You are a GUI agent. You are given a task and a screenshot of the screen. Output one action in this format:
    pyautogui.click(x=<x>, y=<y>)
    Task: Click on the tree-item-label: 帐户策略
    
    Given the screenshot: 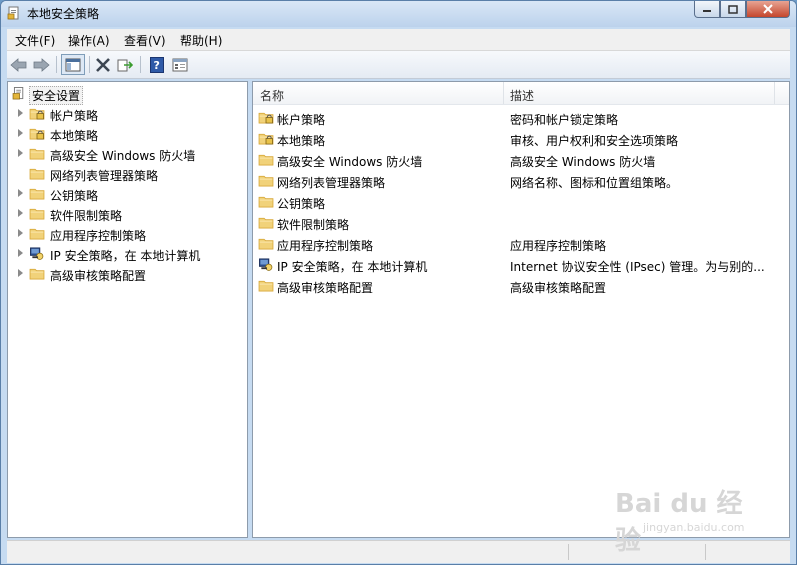 What is the action you would take?
    pyautogui.click(x=74, y=116)
    